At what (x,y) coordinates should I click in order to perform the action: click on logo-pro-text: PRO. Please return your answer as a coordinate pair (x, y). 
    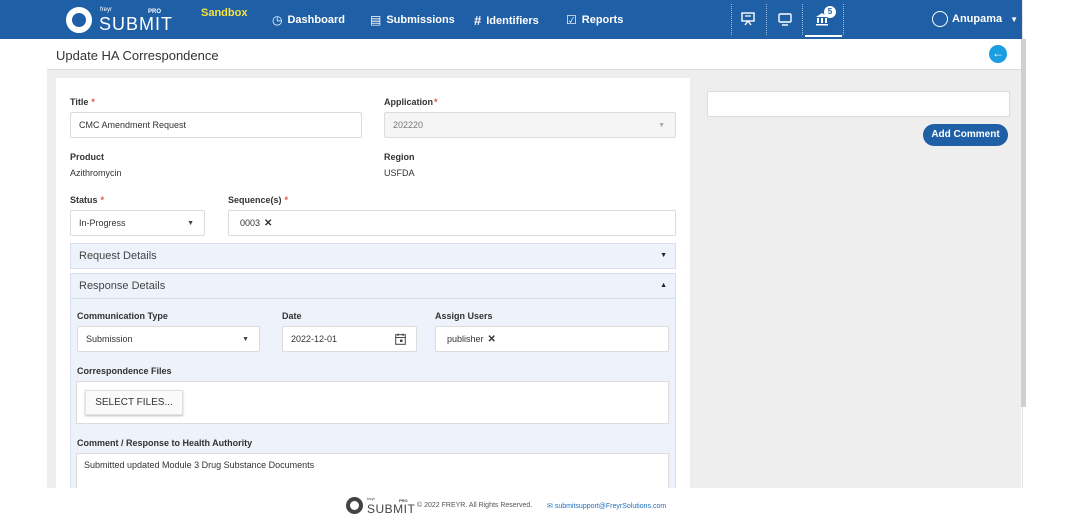
    Looking at the image, I should click on (155, 12).